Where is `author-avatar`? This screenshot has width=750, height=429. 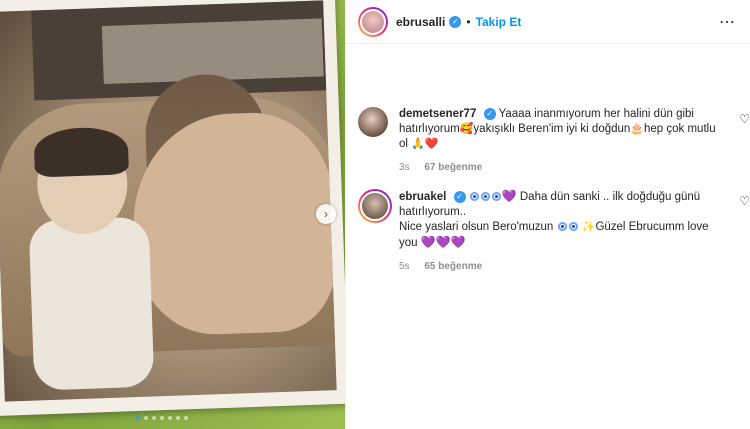
author-avatar is located at coordinates (373, 21).